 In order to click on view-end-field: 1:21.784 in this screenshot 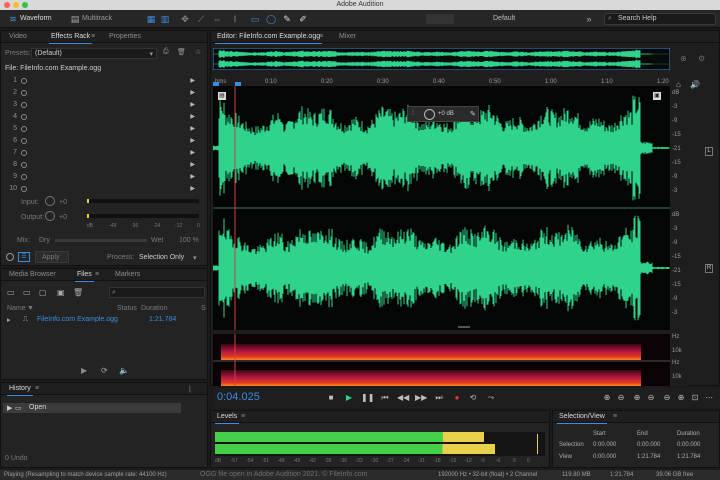, I will do `click(648, 457)`.